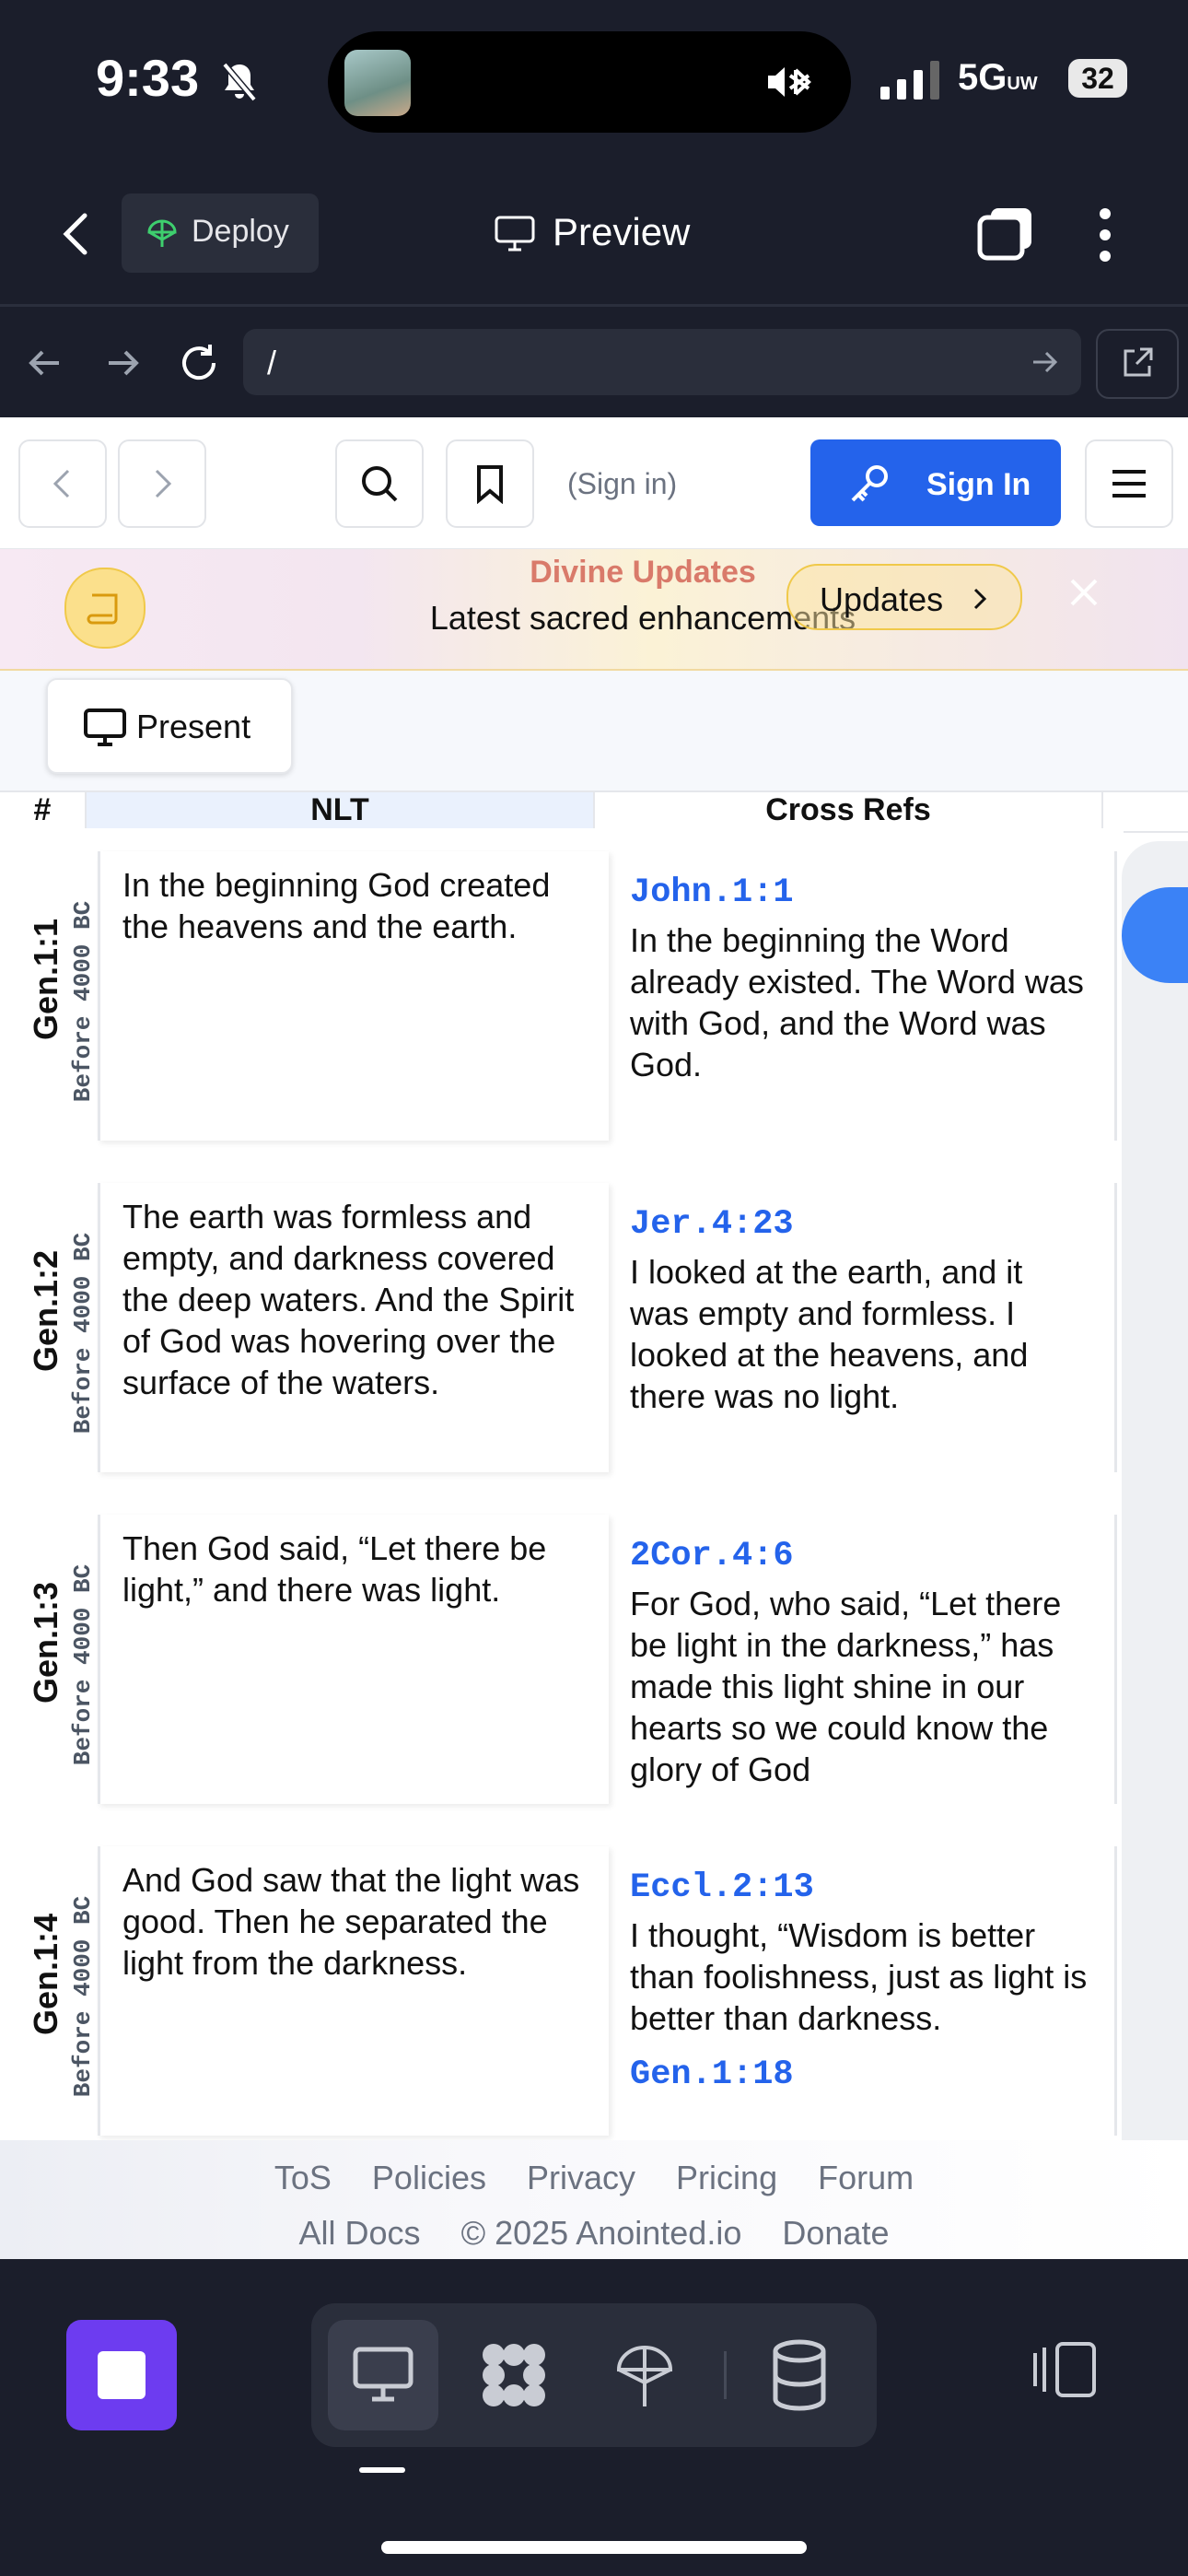 This screenshot has width=1188, height=2576. I want to click on column-header-nlt: NLT, so click(341, 810).